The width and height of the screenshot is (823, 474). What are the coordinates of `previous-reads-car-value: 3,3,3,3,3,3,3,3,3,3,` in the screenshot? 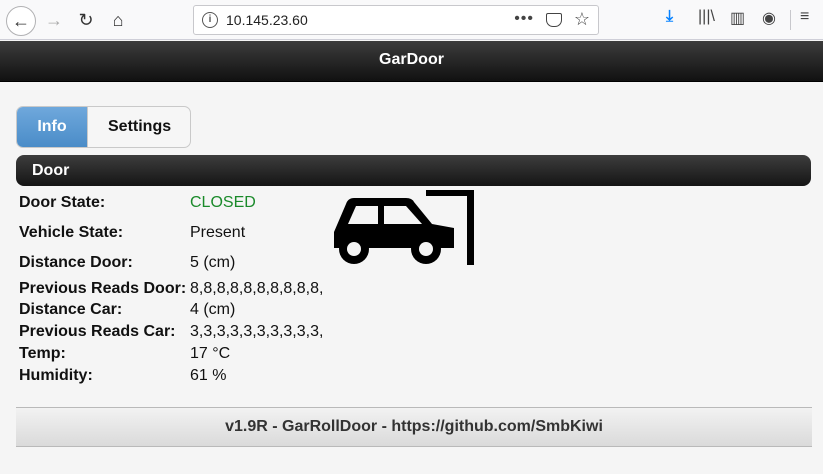 It's located at (257, 331).